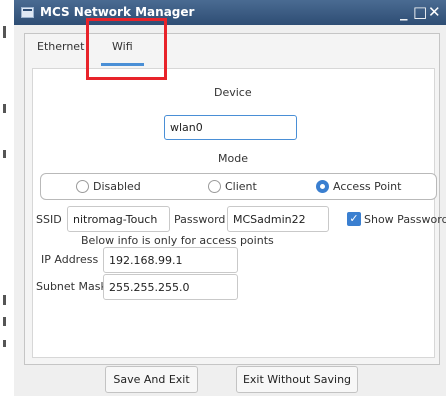 The width and height of the screenshot is (446, 396). I want to click on radio-button-selected, so click(322, 186).